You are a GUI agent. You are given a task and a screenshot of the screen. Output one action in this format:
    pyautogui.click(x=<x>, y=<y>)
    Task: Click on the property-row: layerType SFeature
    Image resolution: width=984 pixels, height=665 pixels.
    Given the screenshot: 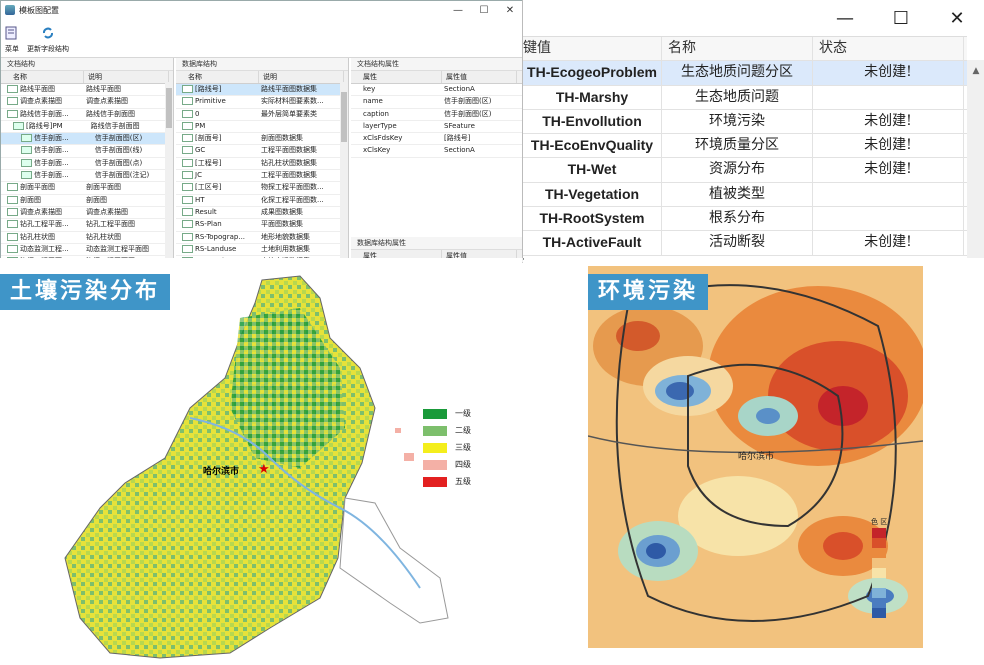 What is the action you would take?
    pyautogui.click(x=437, y=127)
    